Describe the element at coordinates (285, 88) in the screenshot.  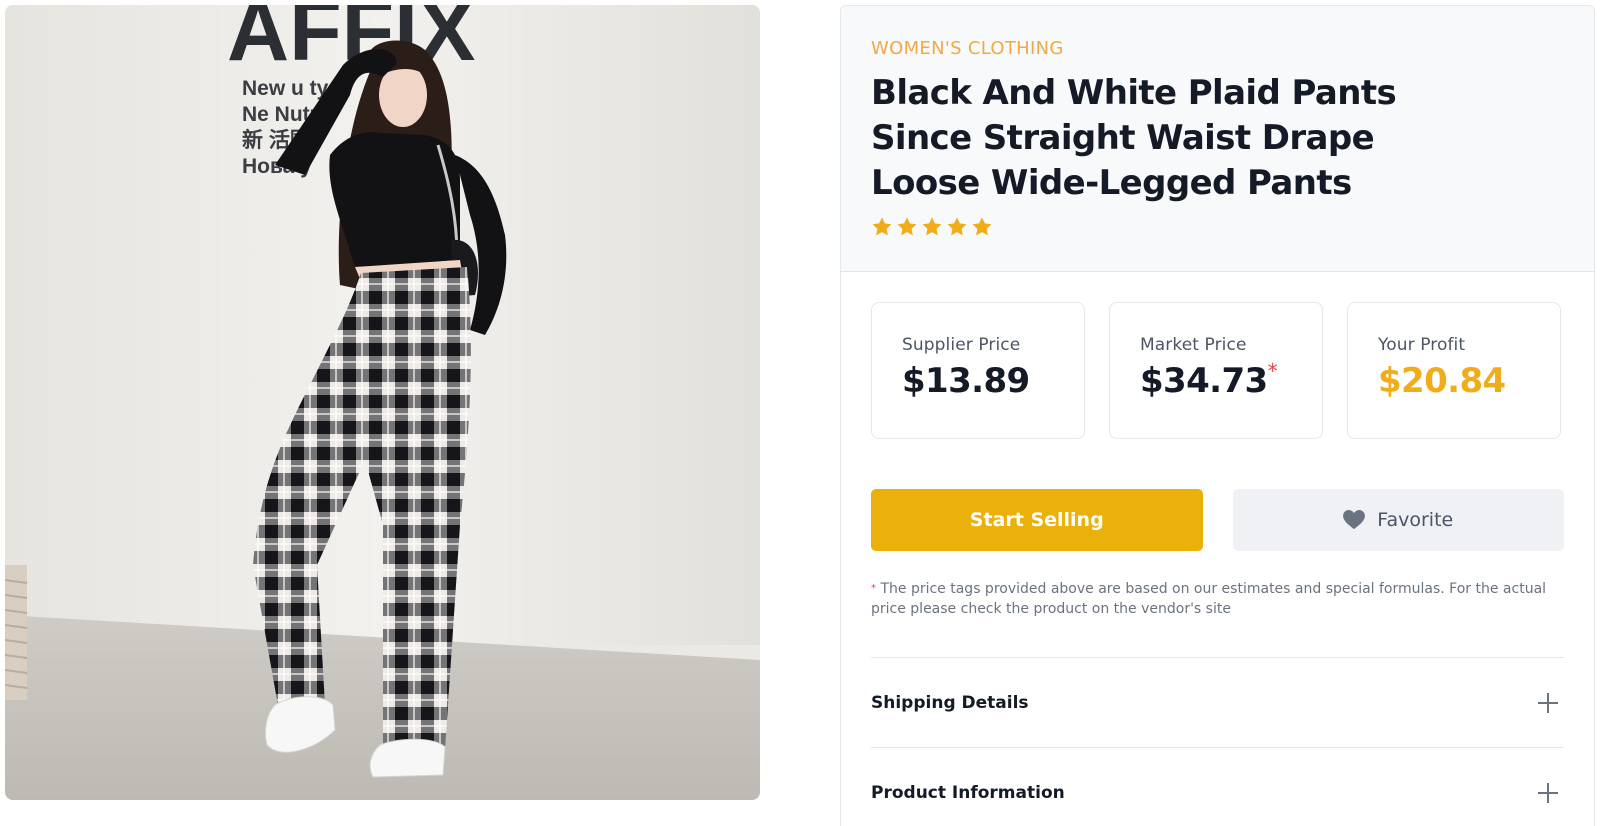
I see `wall-sign-line: New u ty` at that location.